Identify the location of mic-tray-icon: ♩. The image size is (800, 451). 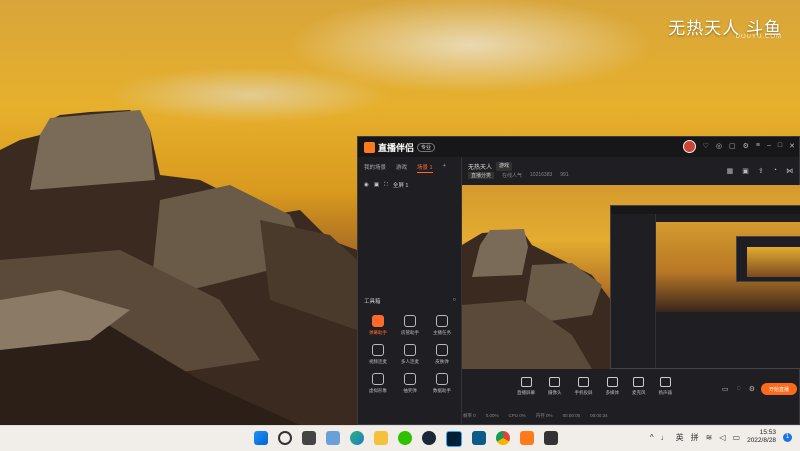
(665, 437).